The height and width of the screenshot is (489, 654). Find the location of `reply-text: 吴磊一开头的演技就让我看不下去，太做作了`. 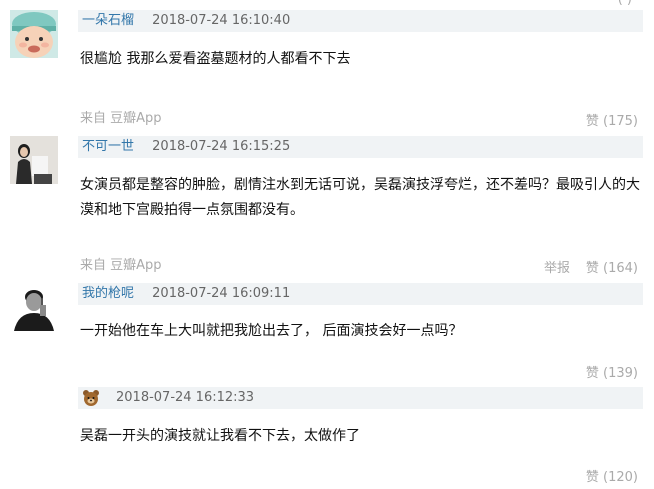

reply-text: 吴磊一开头的演技就让我看不下去，太做作了 is located at coordinates (220, 436).